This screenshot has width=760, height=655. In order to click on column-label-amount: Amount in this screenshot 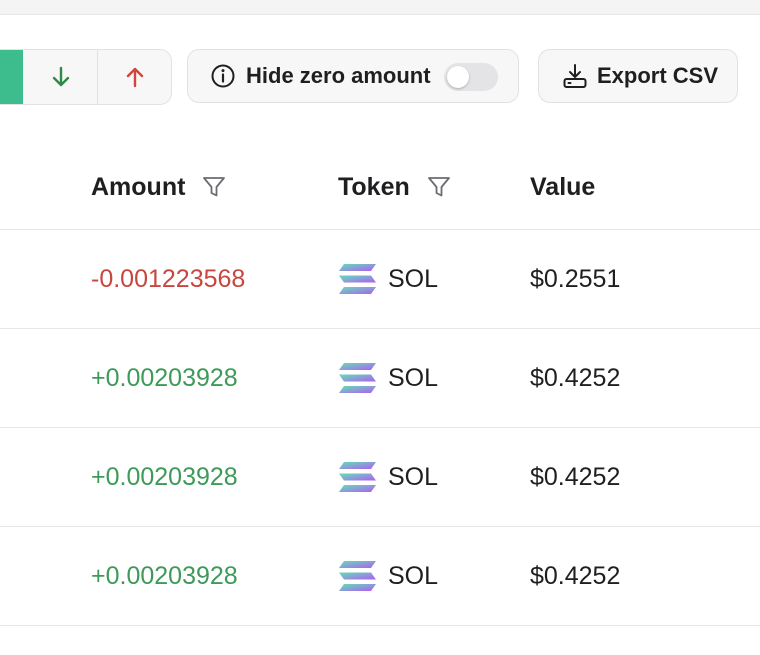, I will do `click(138, 186)`.